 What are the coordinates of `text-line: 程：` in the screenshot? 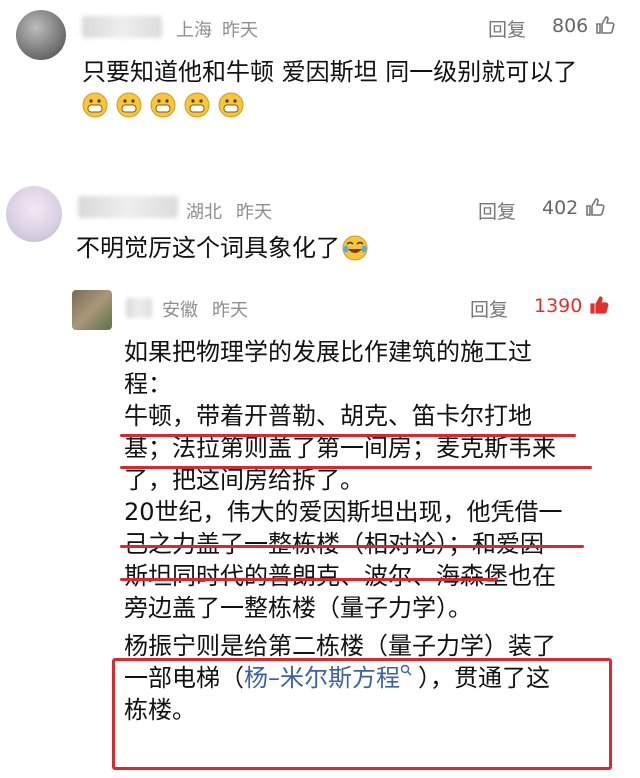 It's located at (148, 384).